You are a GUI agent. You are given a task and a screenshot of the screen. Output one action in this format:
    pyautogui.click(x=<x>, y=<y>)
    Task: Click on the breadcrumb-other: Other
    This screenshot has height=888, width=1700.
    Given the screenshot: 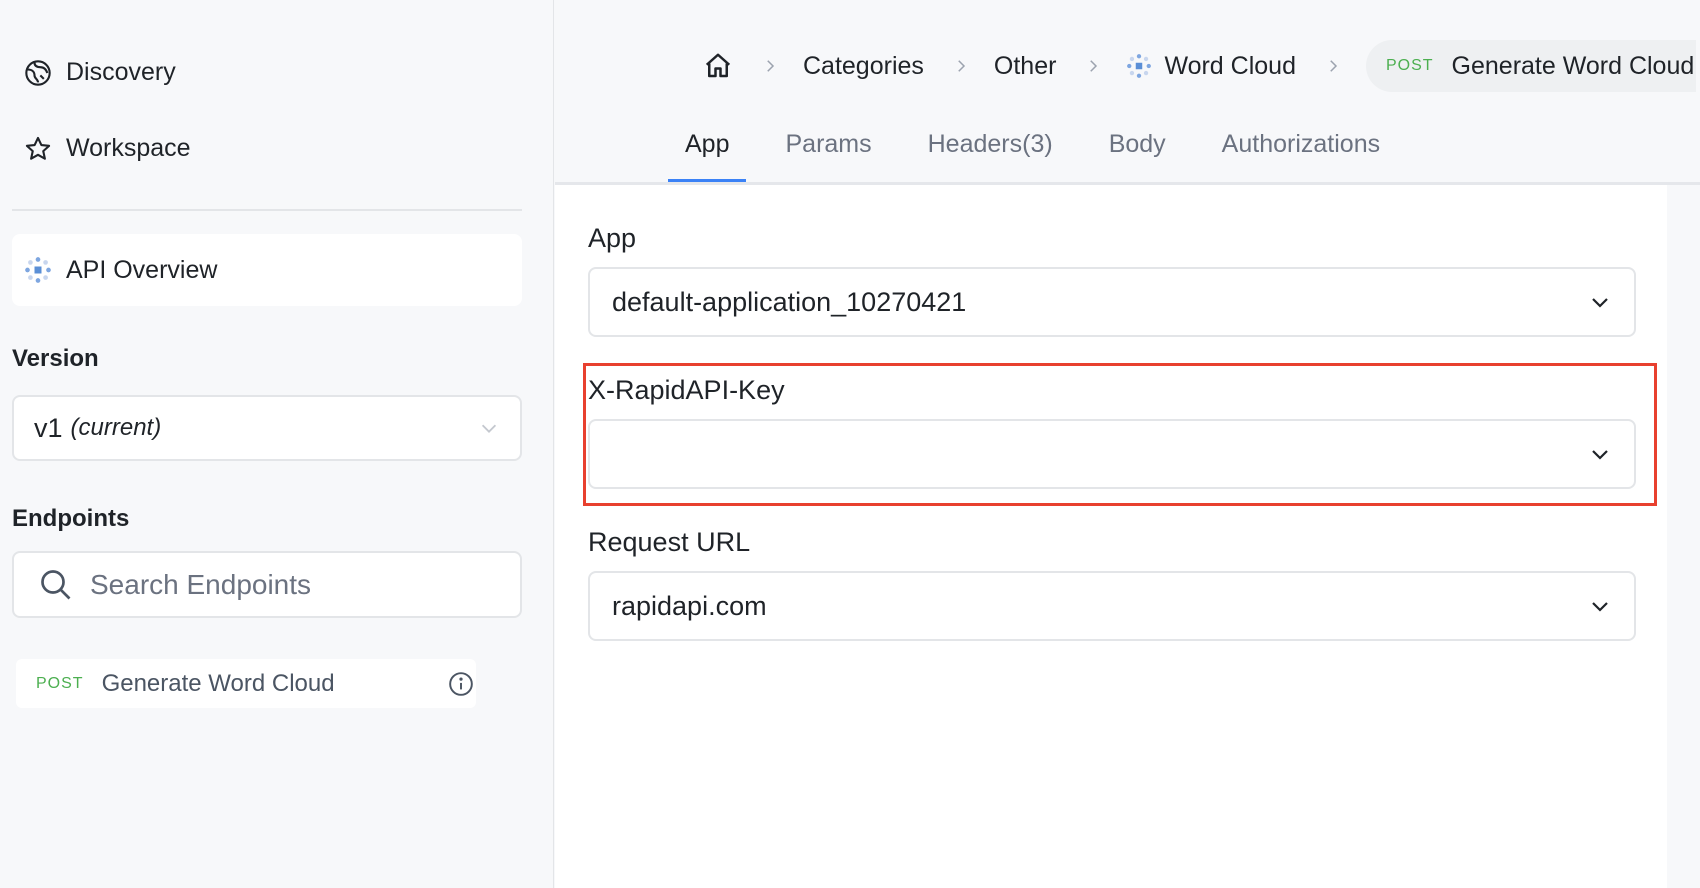 What is the action you would take?
    pyautogui.click(x=1025, y=66)
    